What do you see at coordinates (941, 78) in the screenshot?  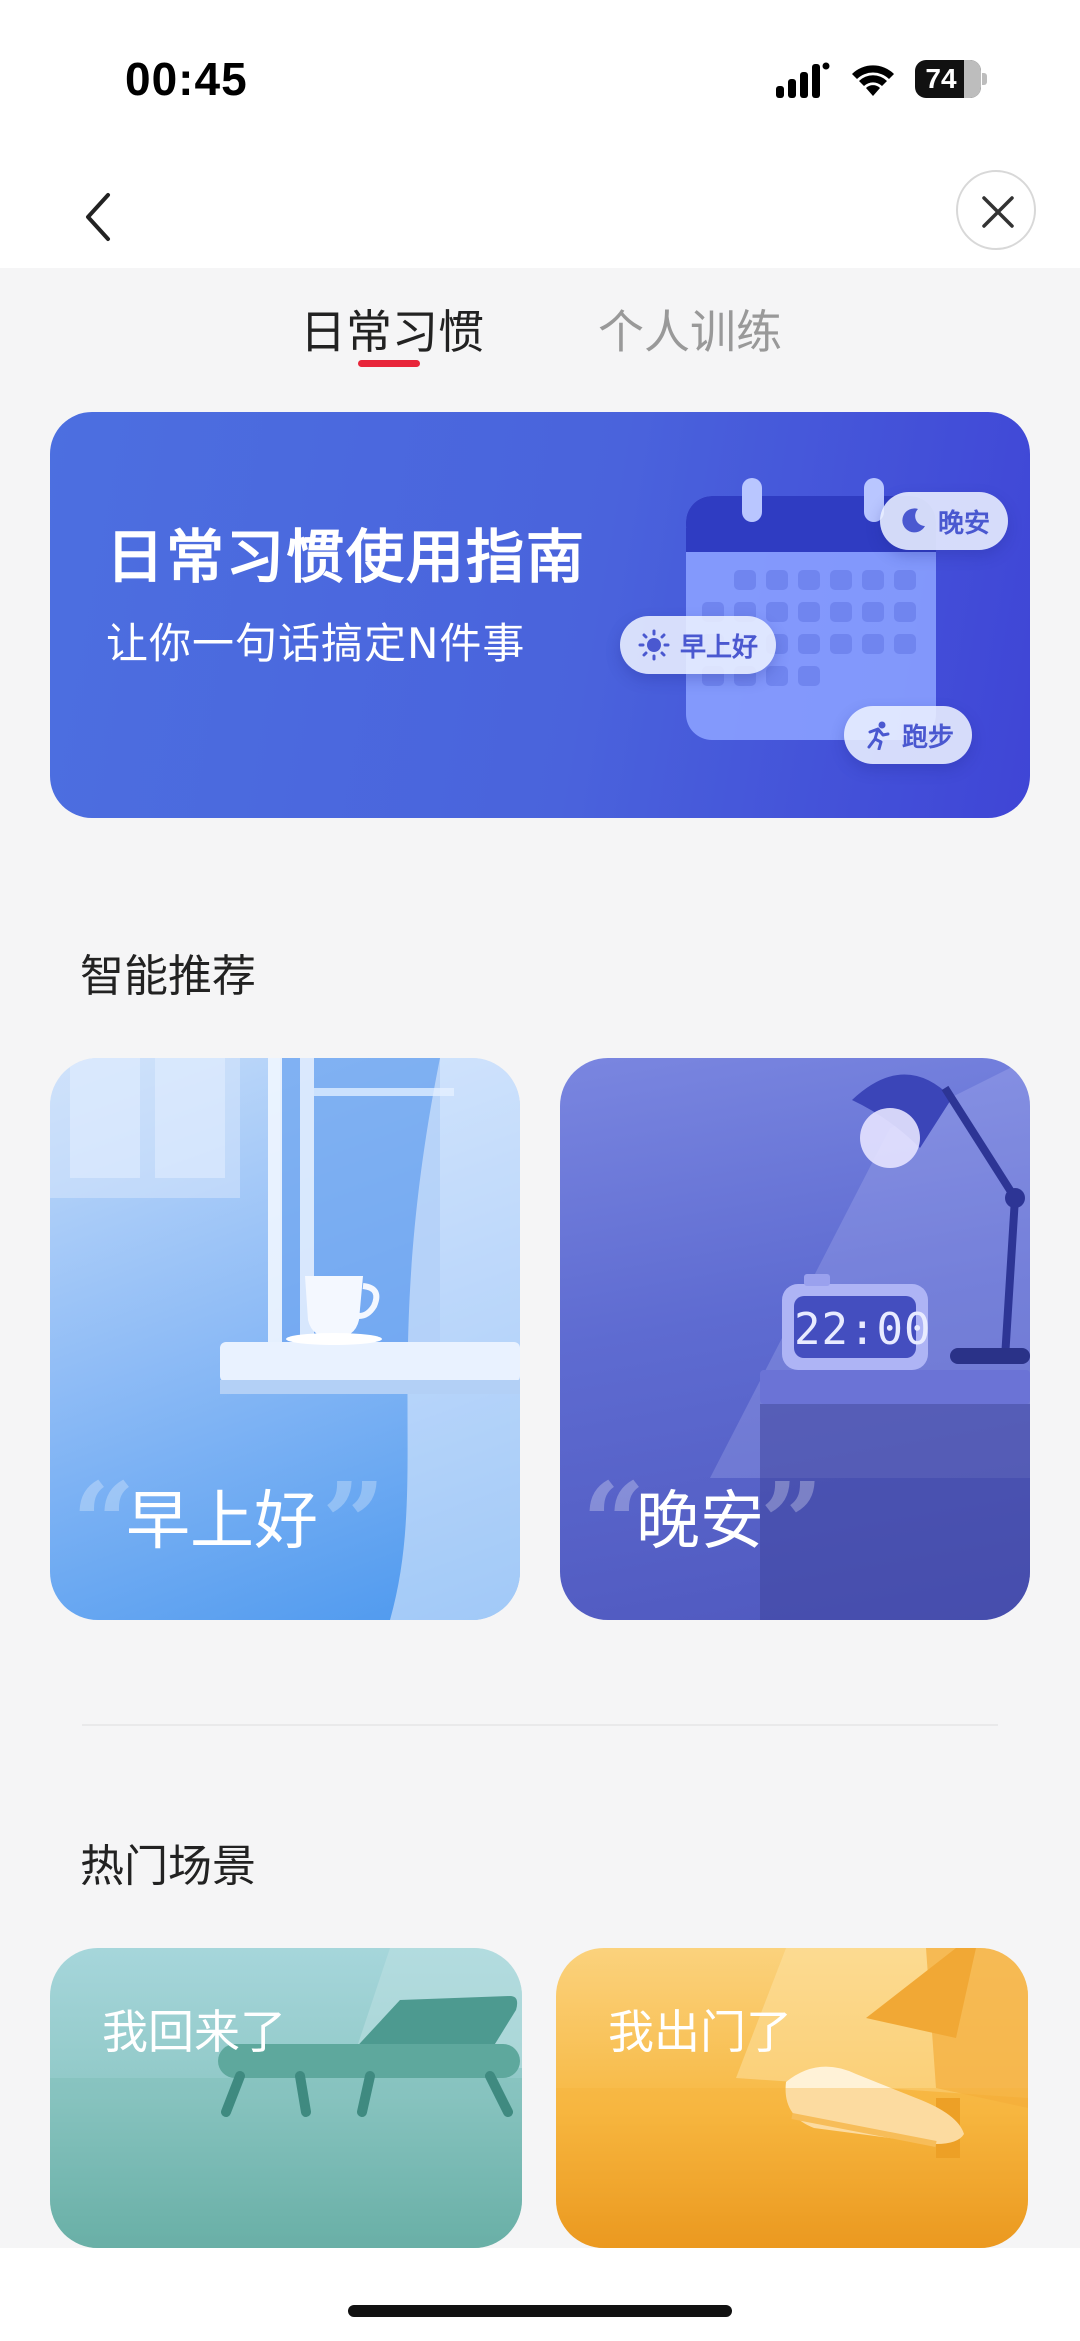 I see `battery-level: 74` at bounding box center [941, 78].